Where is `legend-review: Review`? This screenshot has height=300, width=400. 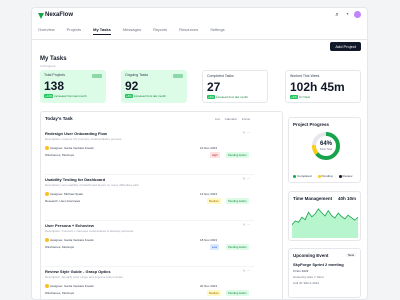 legend-review: Review is located at coordinates (345, 176).